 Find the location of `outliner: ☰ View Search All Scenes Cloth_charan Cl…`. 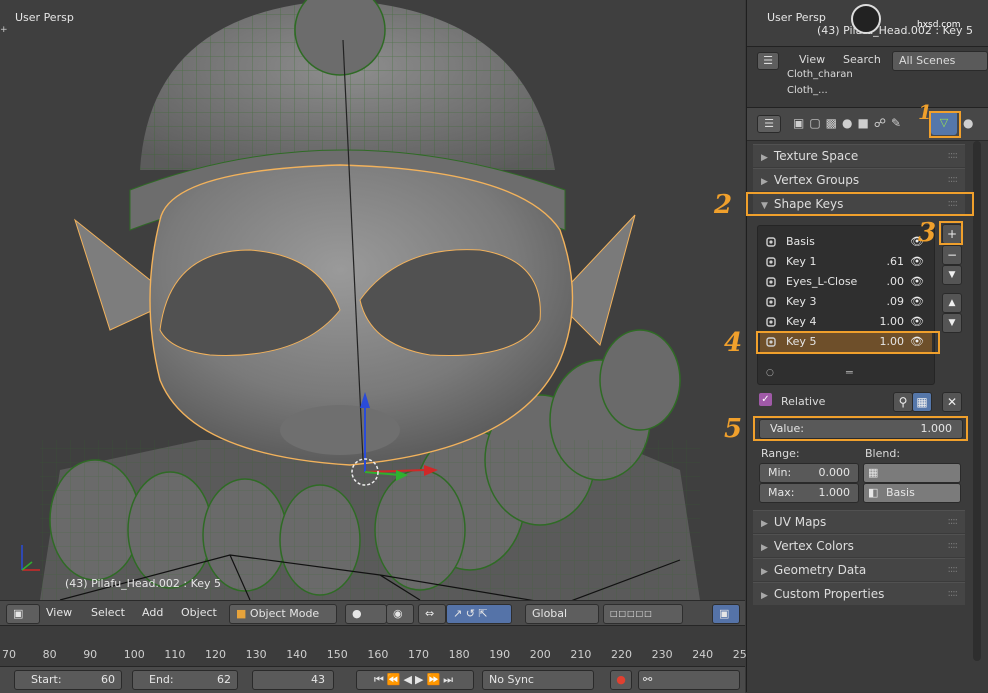

outliner: ☰ View Search All Scenes Cloth_charan Cl… is located at coordinates (867, 77).